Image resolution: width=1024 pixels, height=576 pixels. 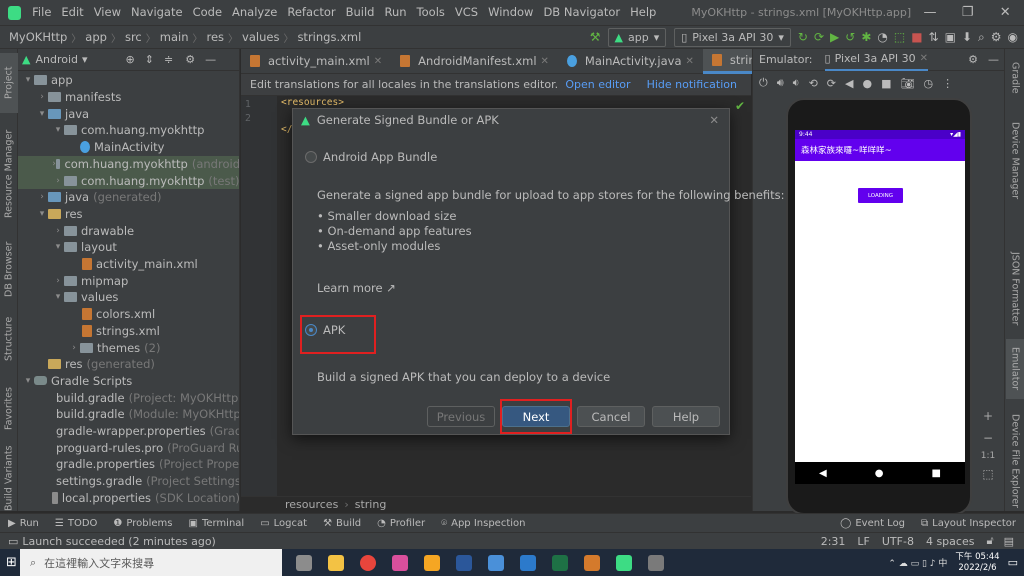 What do you see at coordinates (977, 563) in the screenshot?
I see `taskbar-clock: 下午 05:44 2022/2/6` at bounding box center [977, 563].